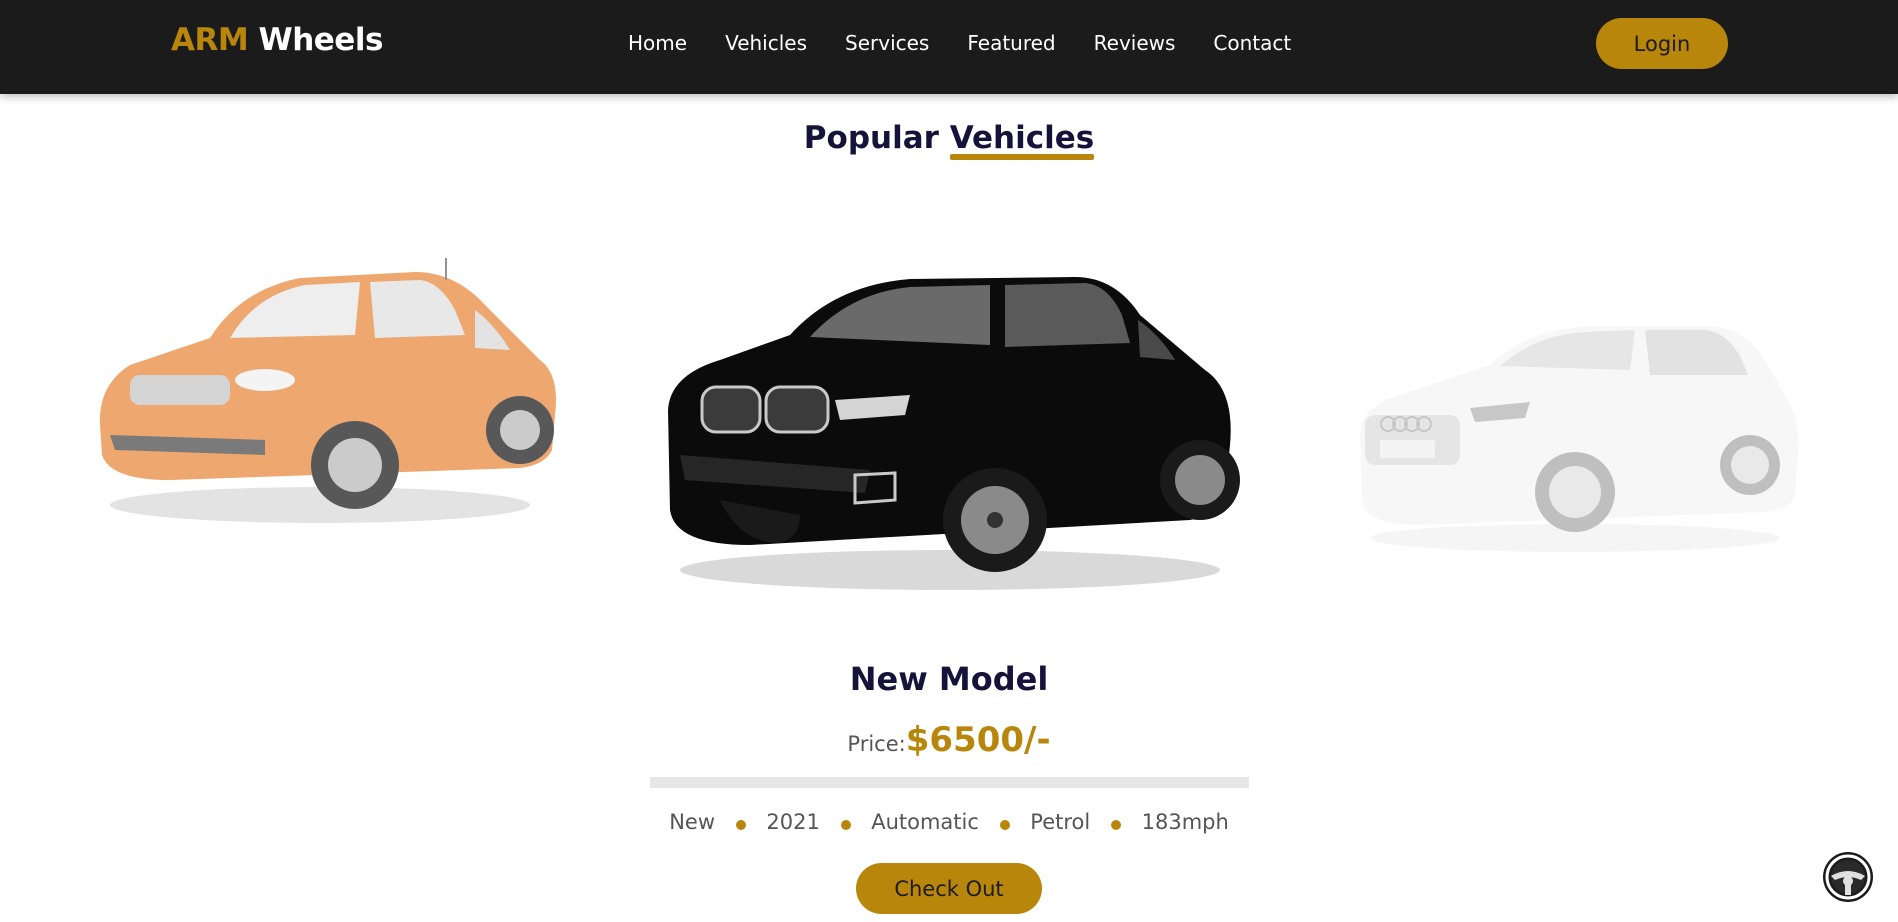 This screenshot has width=1898, height=922. I want to click on heading-part1: Popular, so click(876, 138).